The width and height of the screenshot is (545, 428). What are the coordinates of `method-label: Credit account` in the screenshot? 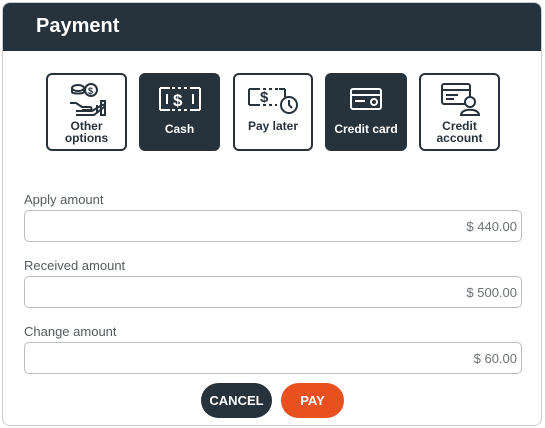 It's located at (459, 132).